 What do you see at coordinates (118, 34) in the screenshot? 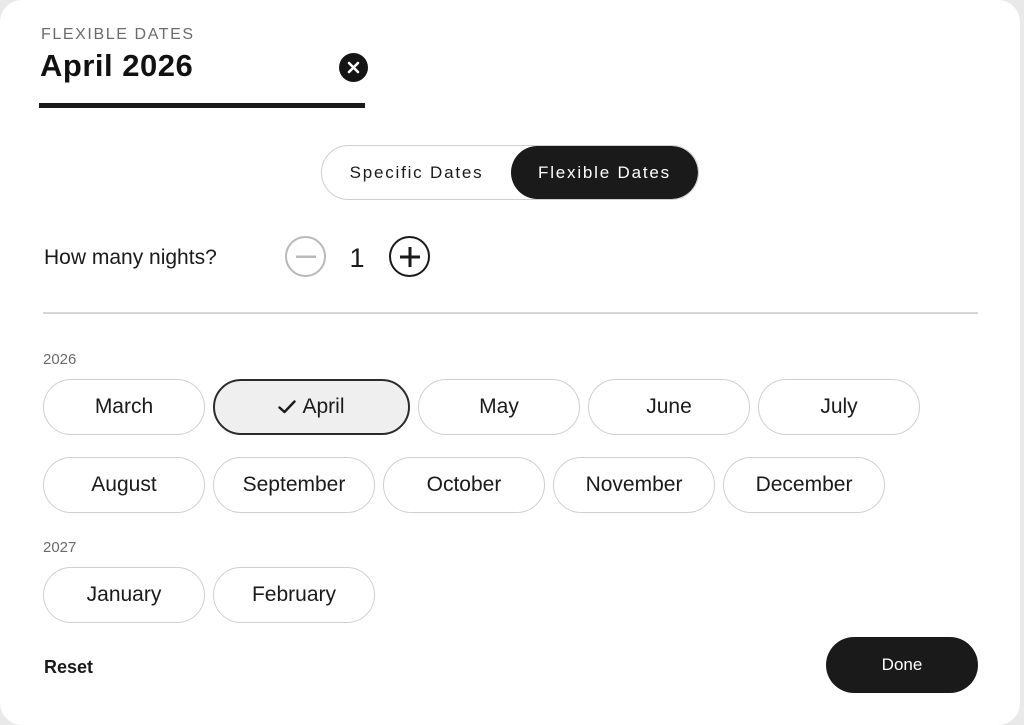
I see `field-label: FLEXIBLE DATES` at bounding box center [118, 34].